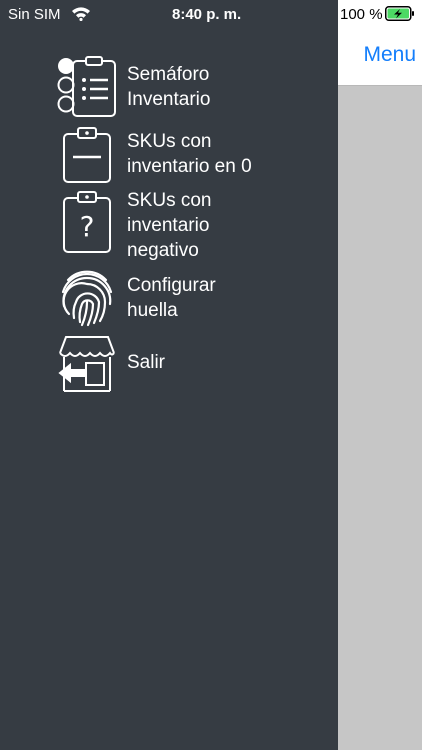 Image resolution: width=422 pixels, height=750 pixels. Describe the element at coordinates (81, 15) in the screenshot. I see `wifi-icon` at that location.